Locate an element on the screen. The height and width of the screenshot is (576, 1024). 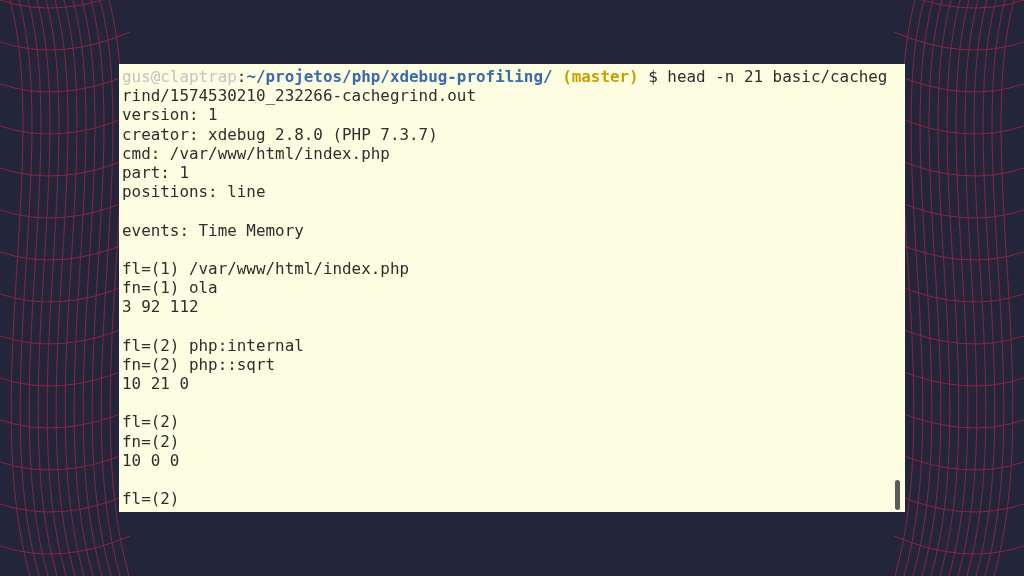
output-line: fl=(2) php:internal is located at coordinates (213, 345).